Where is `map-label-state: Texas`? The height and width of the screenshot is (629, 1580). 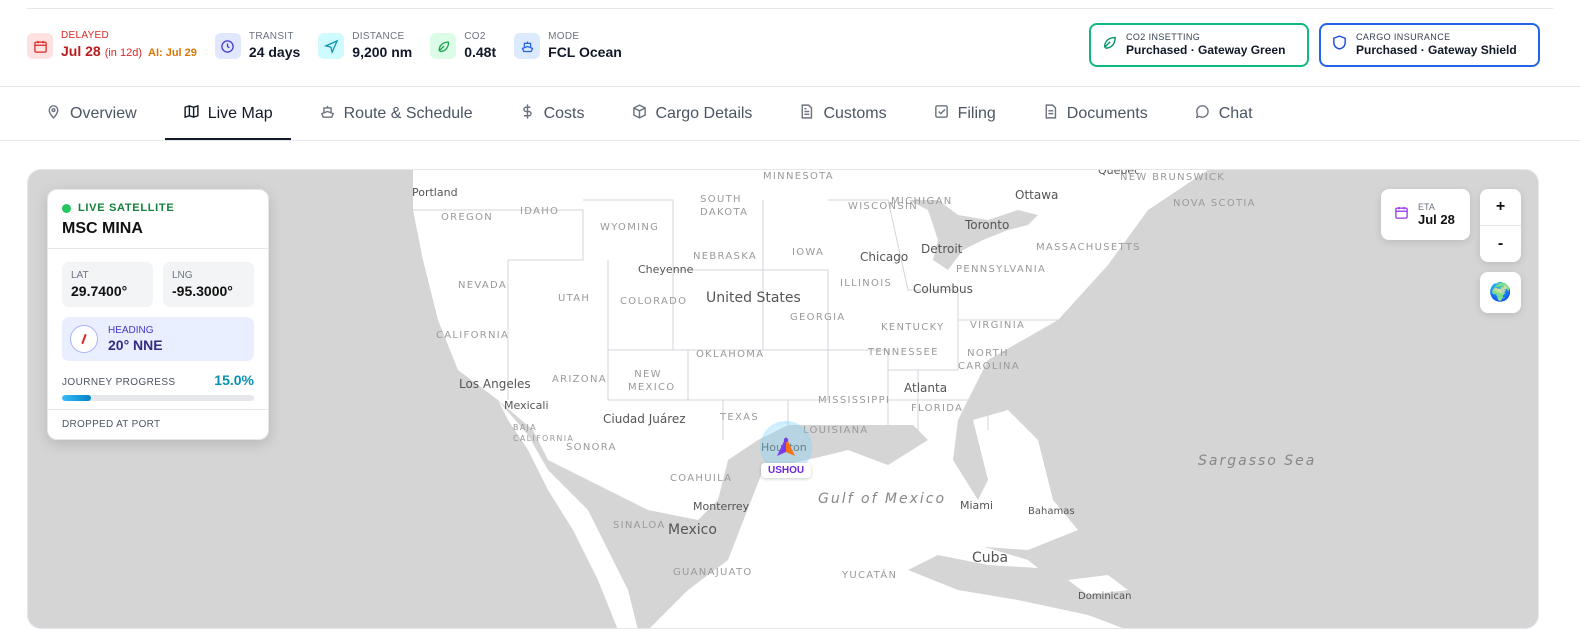 map-label-state: Texas is located at coordinates (739, 417).